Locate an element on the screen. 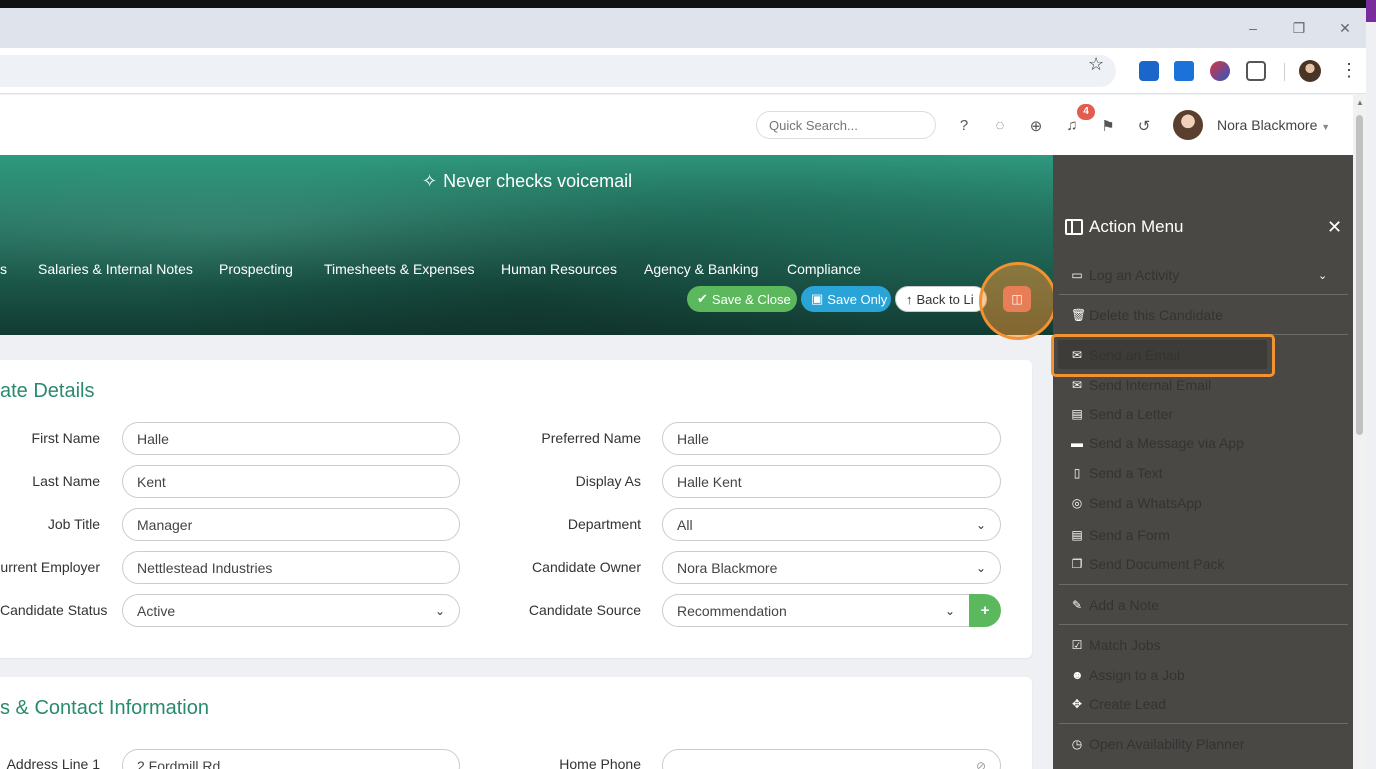 The image size is (1376, 769). chat-icon: ◌ is located at coordinates (1000, 125).